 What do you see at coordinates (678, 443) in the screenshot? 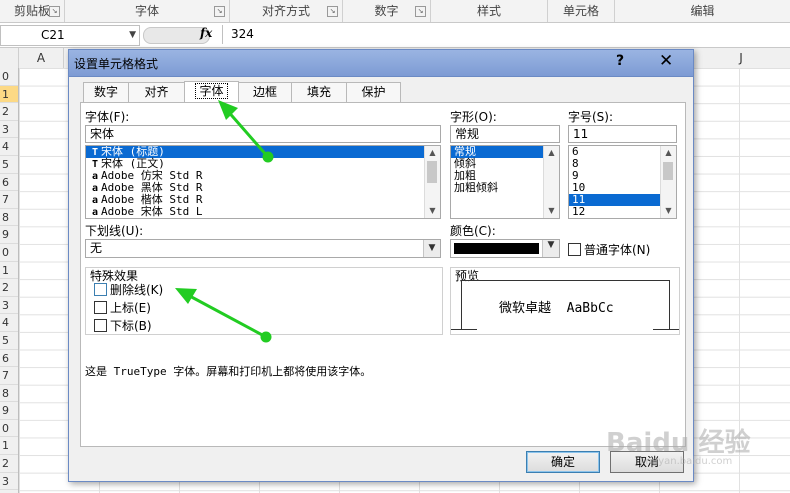
I see `baidu-watermark: Baidu 经验` at bounding box center [678, 443].